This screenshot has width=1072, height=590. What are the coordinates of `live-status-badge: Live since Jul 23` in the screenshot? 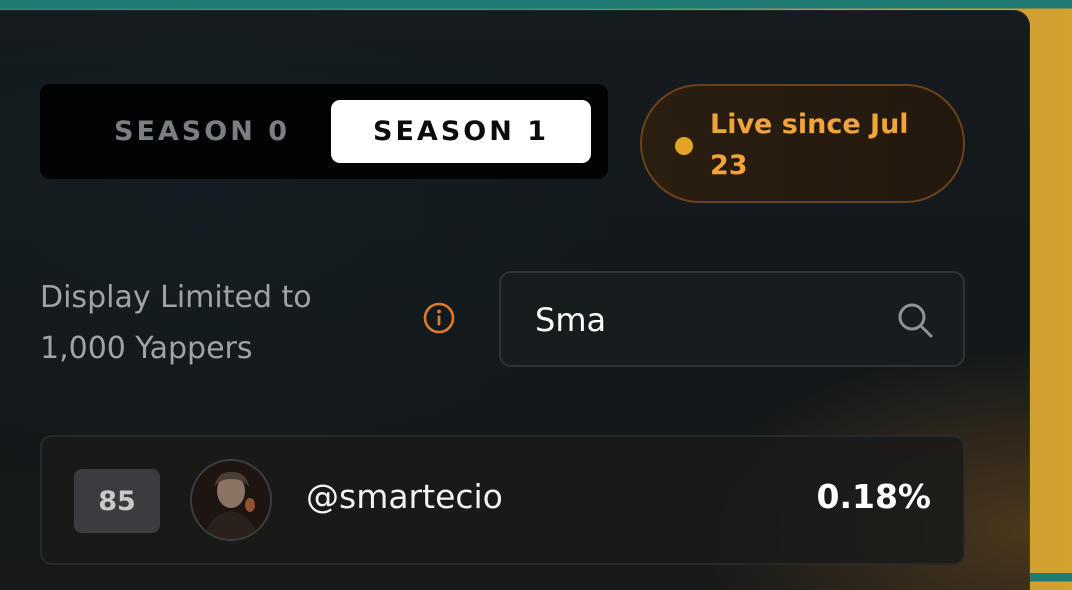 It's located at (802, 143).